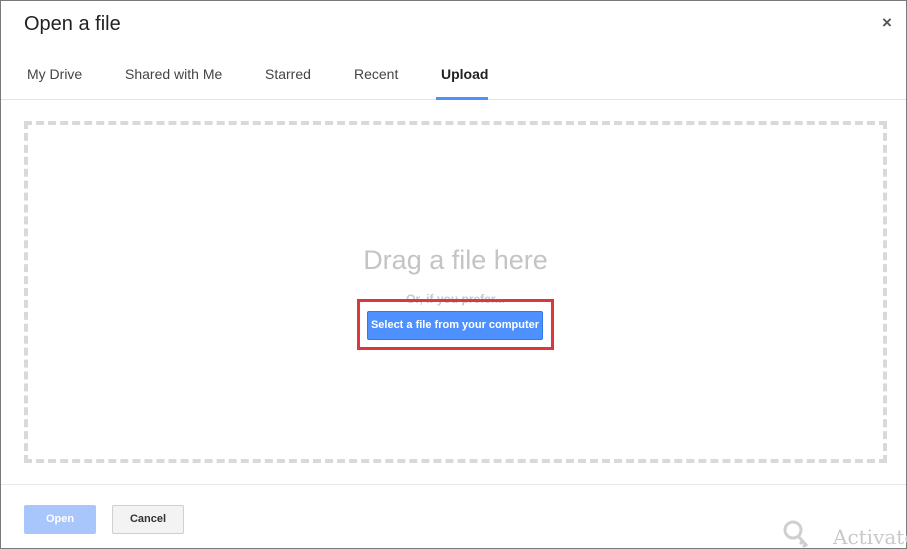  I want to click on cancel-button: Cancel, so click(148, 519).